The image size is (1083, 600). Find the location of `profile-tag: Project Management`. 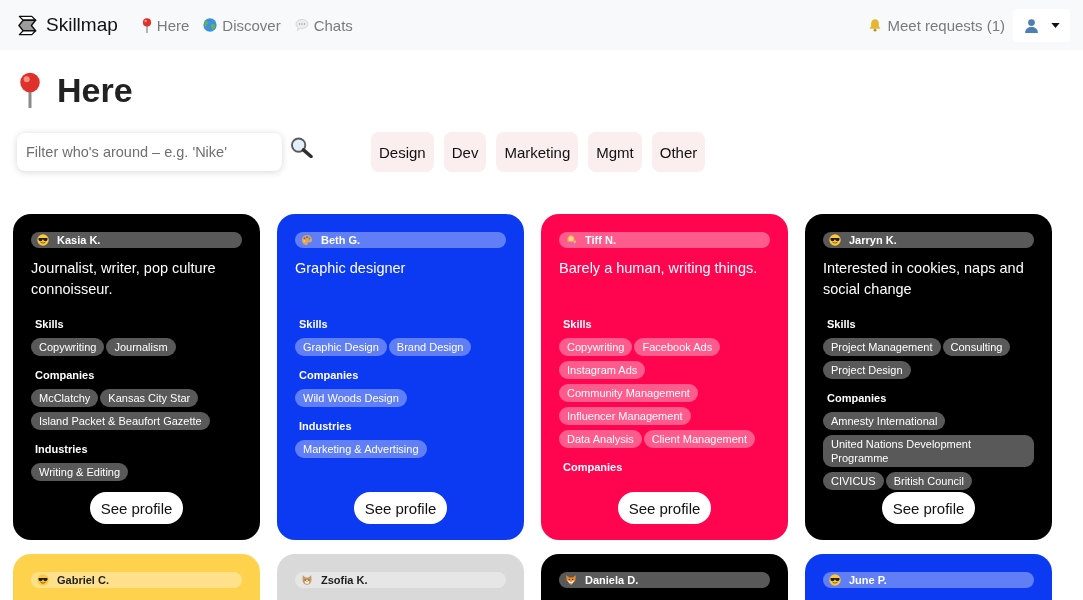

profile-tag: Project Management is located at coordinates (882, 347).